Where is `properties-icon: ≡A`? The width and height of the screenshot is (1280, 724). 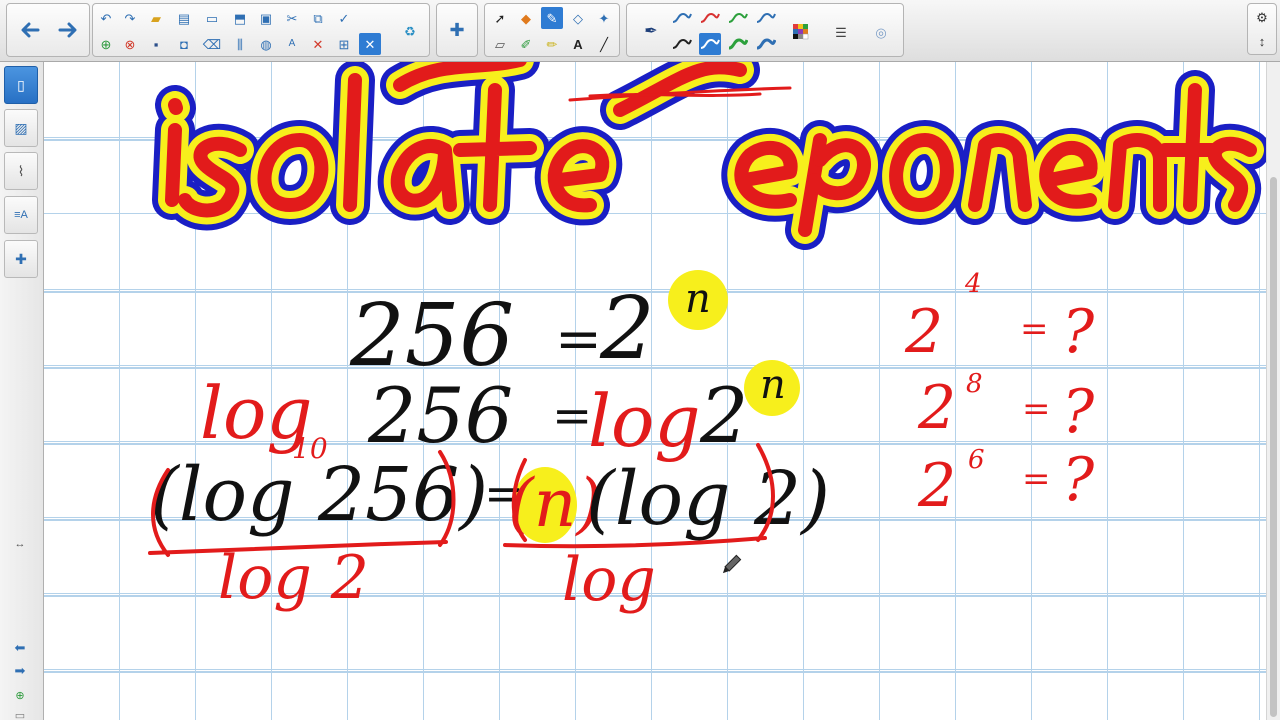
properties-icon: ≡A is located at coordinates (21, 215).